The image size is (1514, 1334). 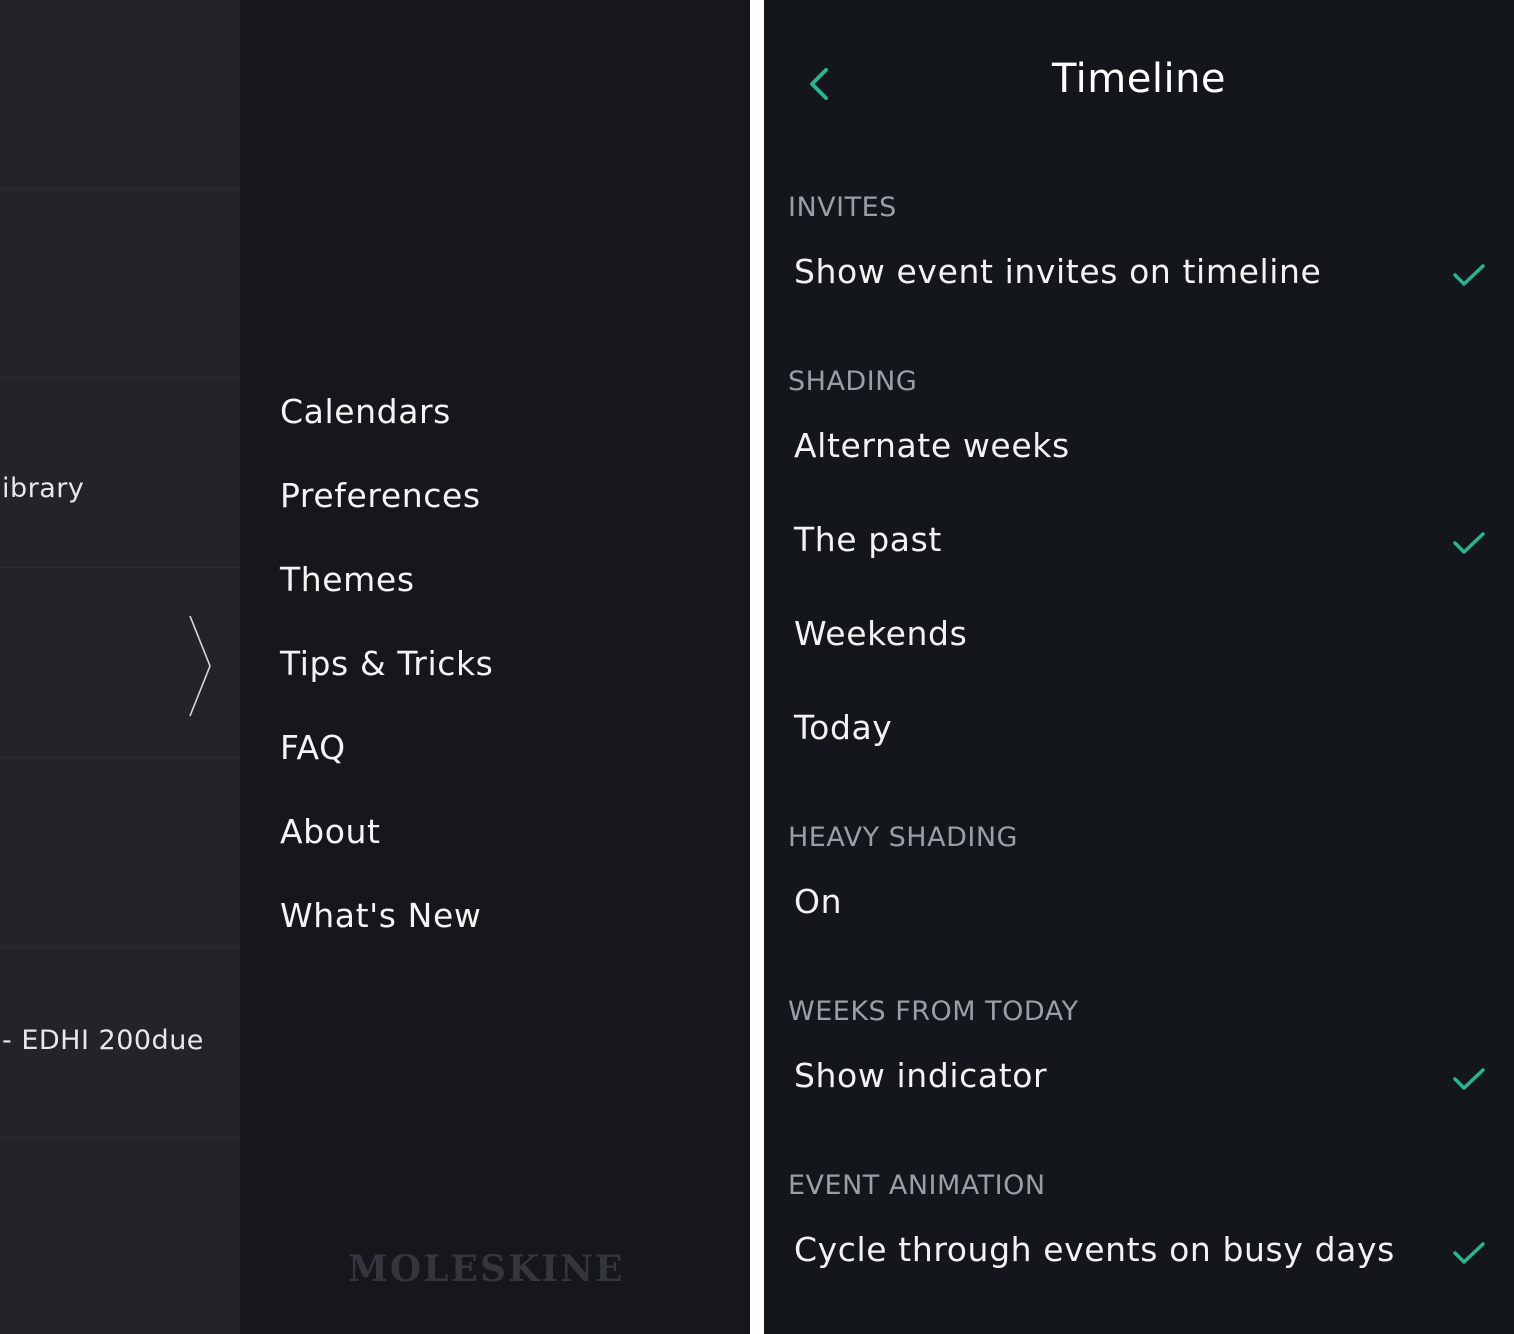 I want to click on setting-label: Show indicator, so click(x=921, y=1075).